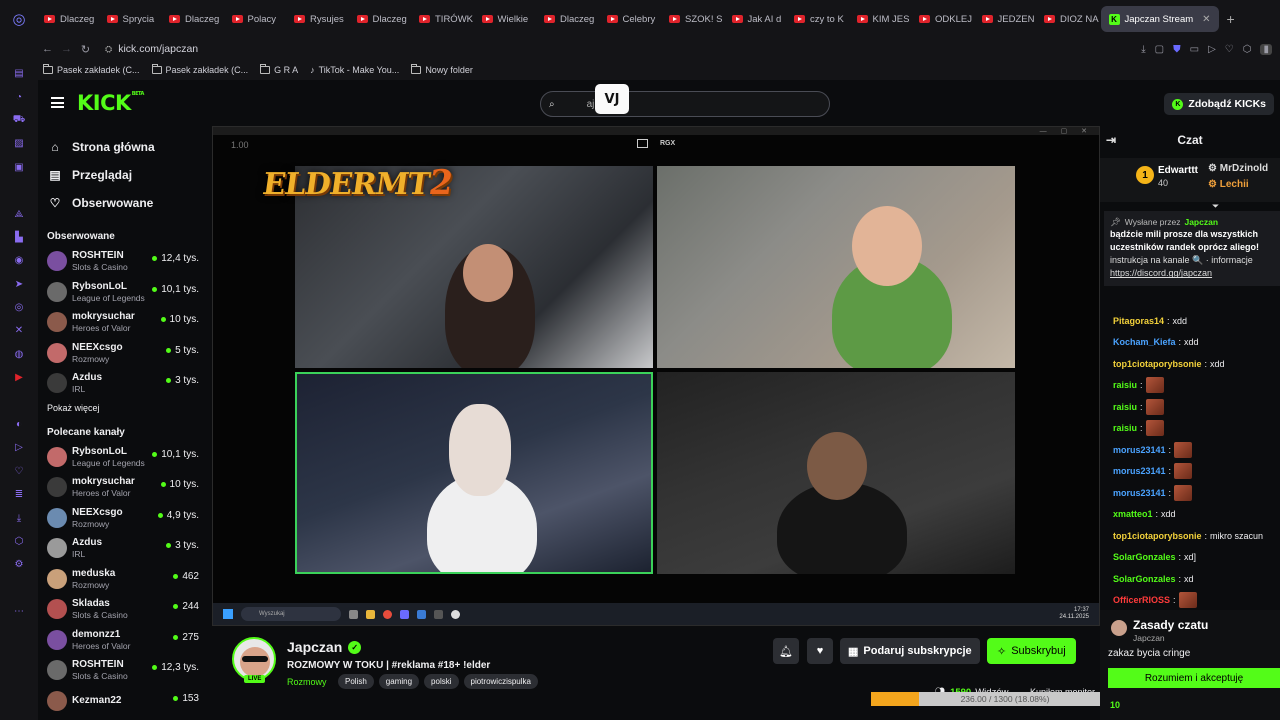 The image size is (1280, 720). I want to click on browser-tab: Wielkie, so click(507, 19).